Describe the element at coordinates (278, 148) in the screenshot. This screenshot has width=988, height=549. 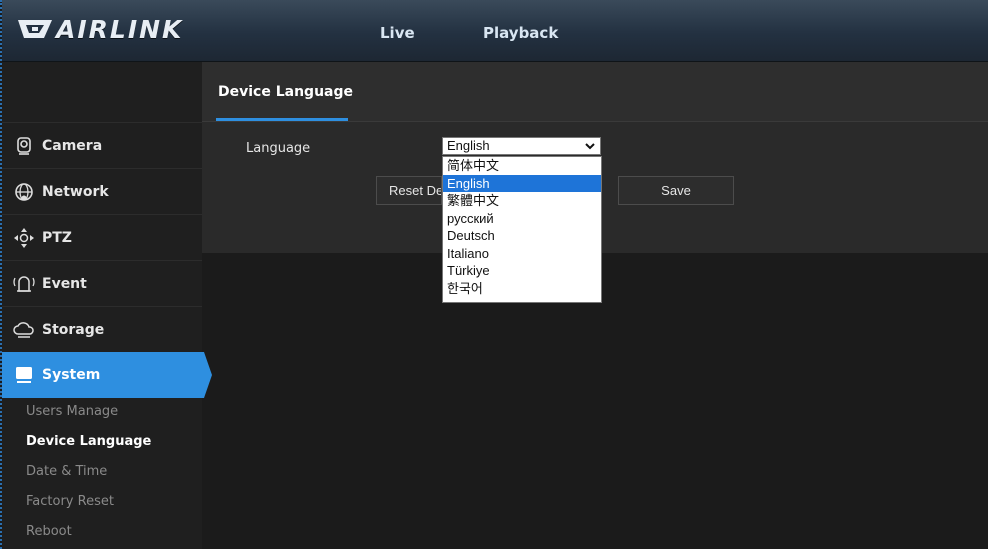
I see `language-label: Language` at that location.